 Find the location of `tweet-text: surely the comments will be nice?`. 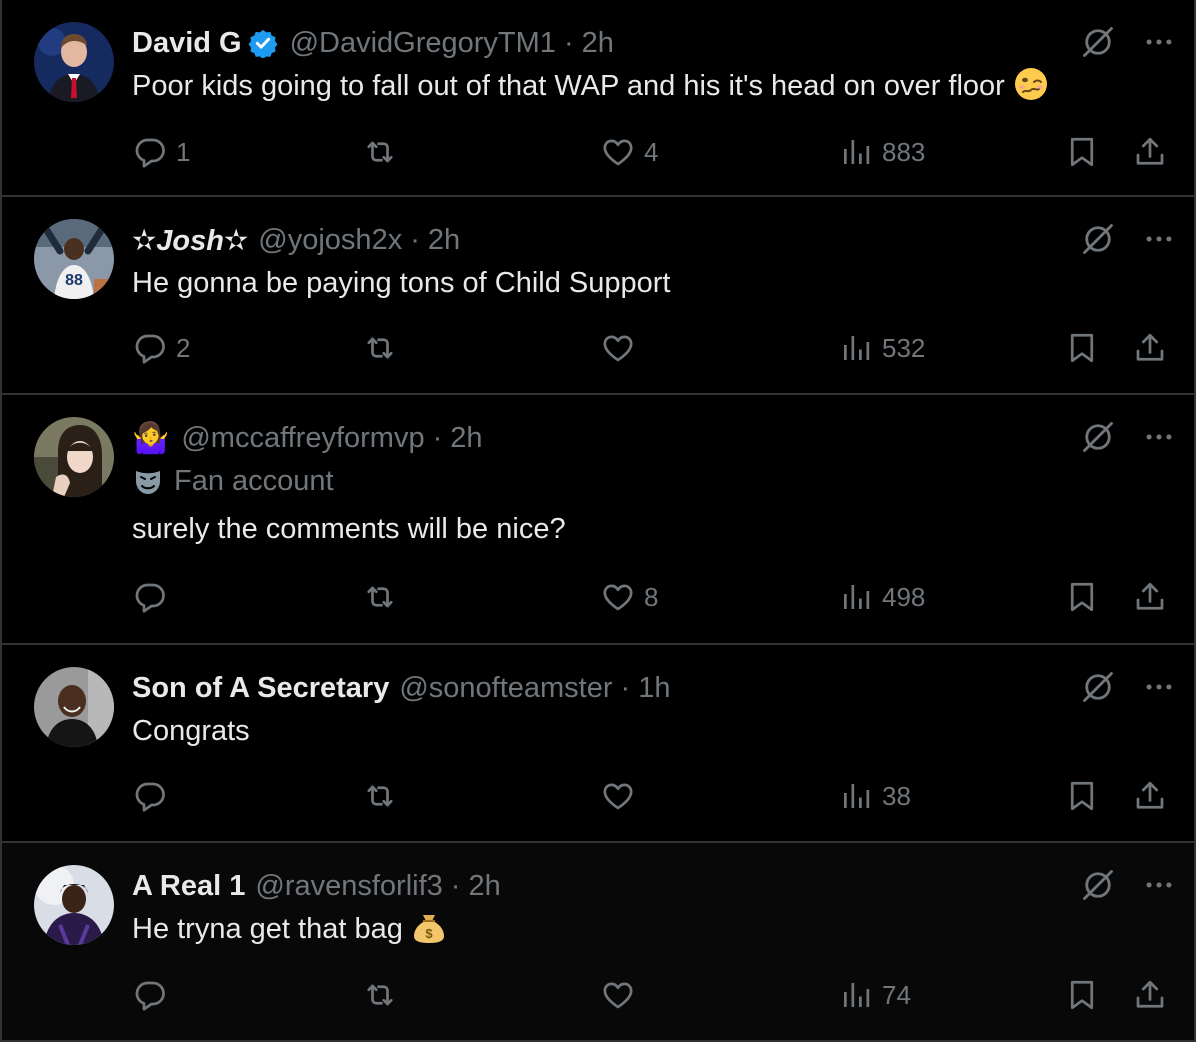

tweet-text: surely the comments will be nice? is located at coordinates (349, 529).